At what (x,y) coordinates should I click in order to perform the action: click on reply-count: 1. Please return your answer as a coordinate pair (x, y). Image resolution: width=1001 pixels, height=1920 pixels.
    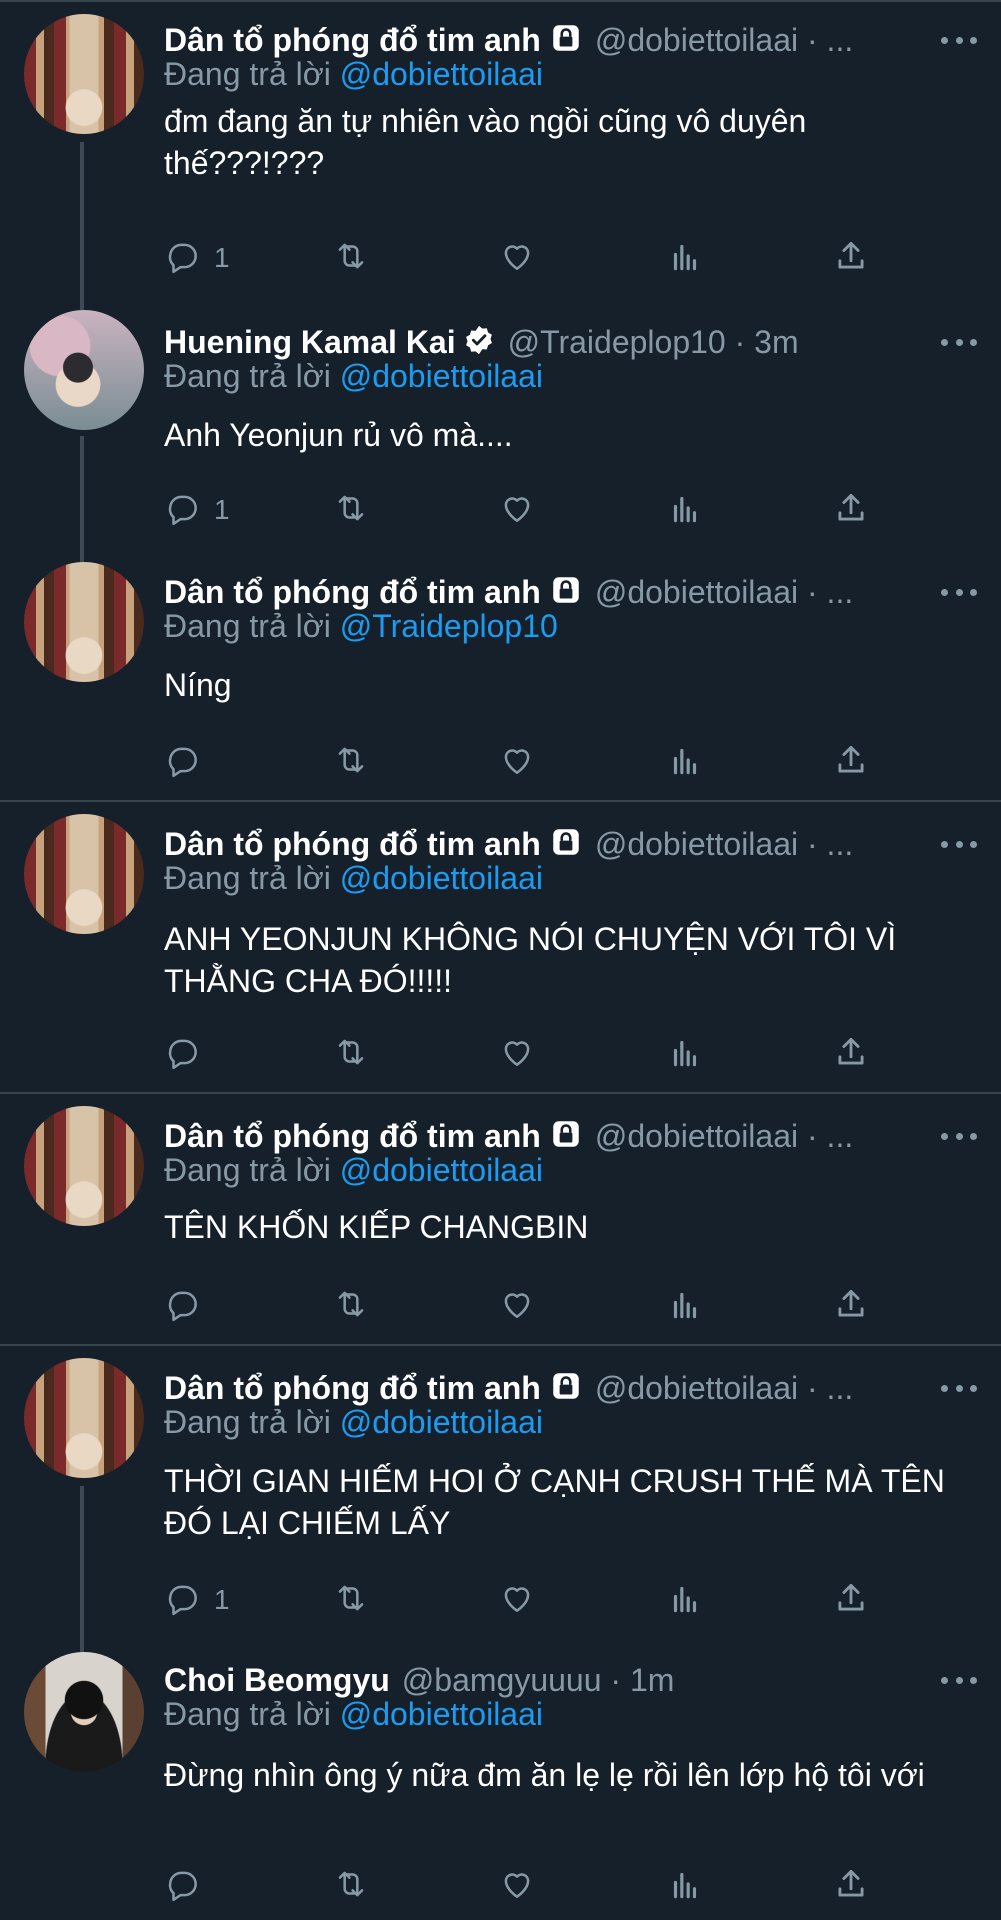
    Looking at the image, I should click on (222, 509).